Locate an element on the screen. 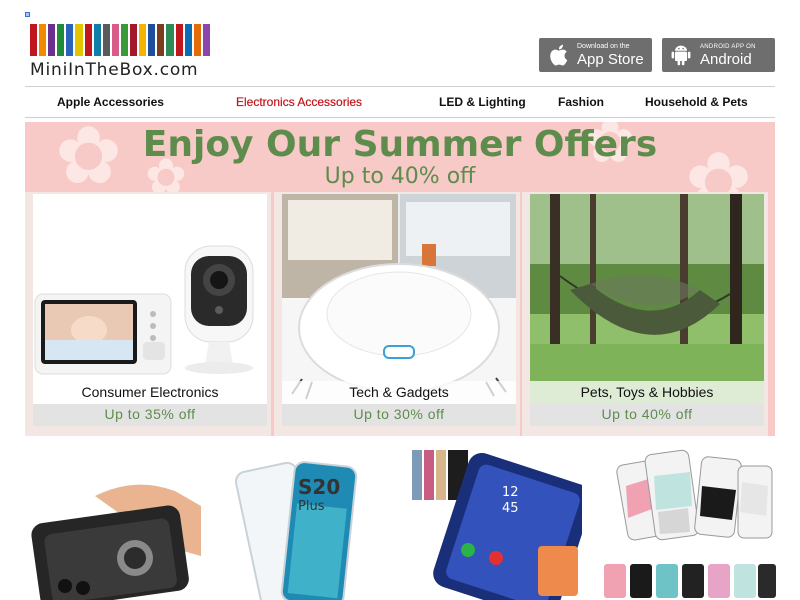  product-mirror-flip-case: 12 45 is located at coordinates (495, 523).